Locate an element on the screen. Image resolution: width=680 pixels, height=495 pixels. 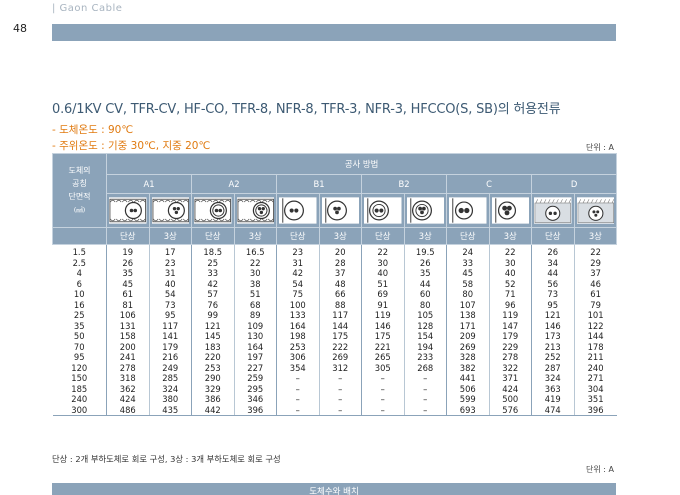
ampacity-cell: 66 is located at coordinates (340, 294).